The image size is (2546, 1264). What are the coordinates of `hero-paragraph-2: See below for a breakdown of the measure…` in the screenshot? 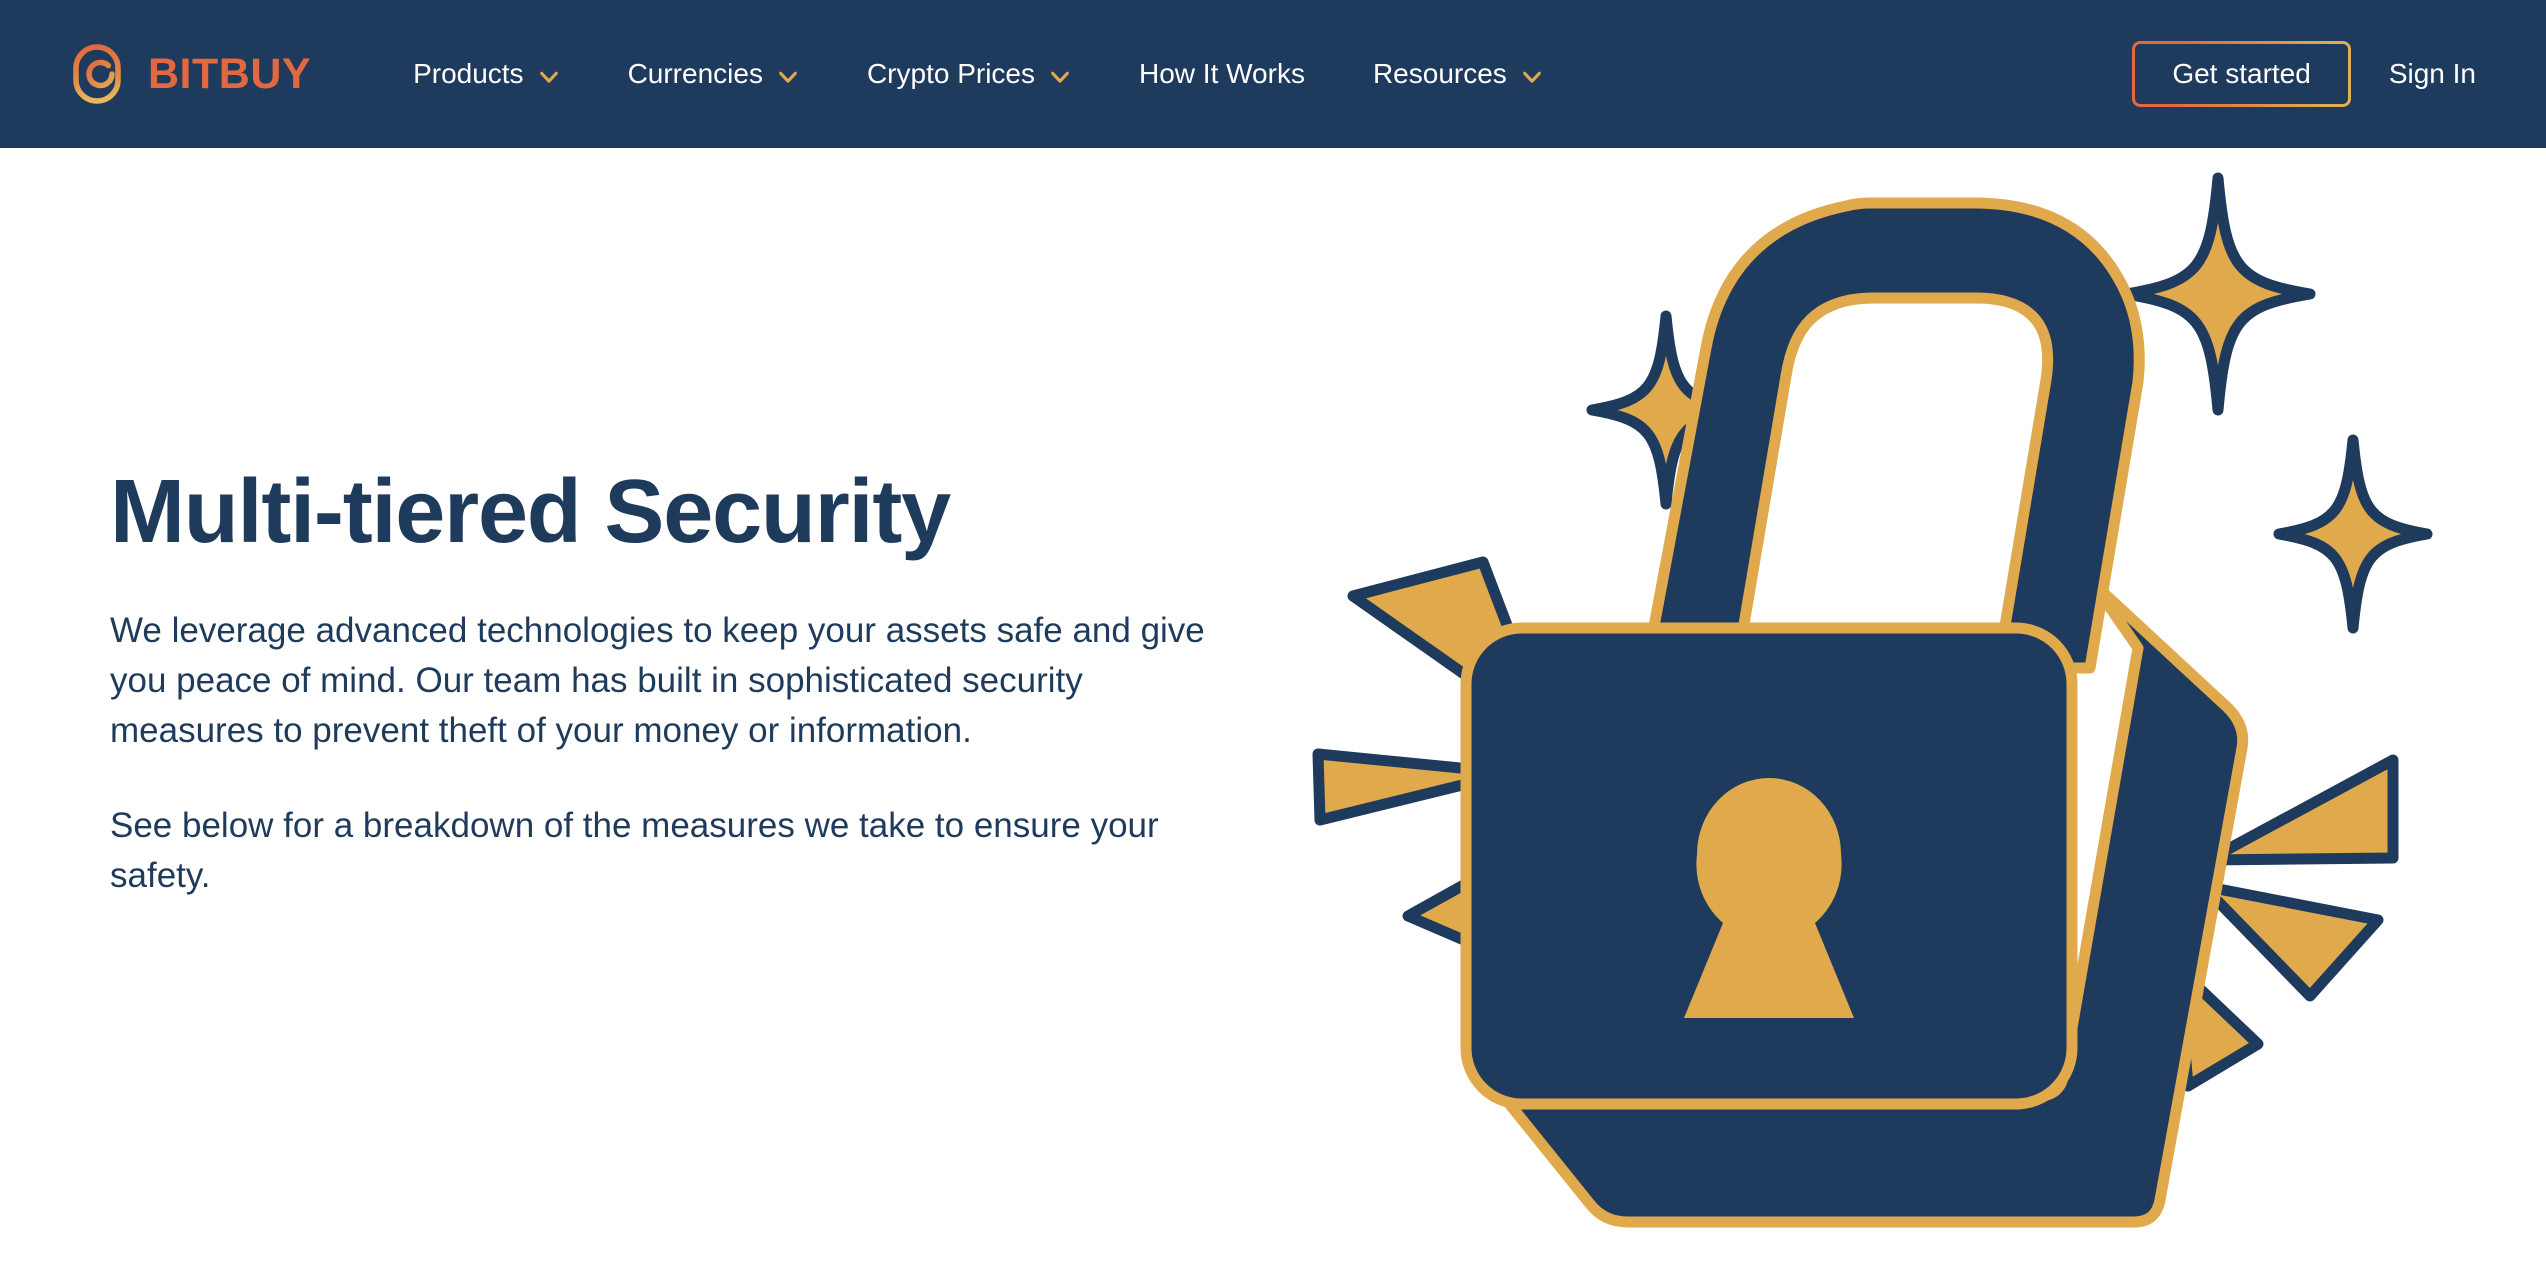 It's located at (634, 850).